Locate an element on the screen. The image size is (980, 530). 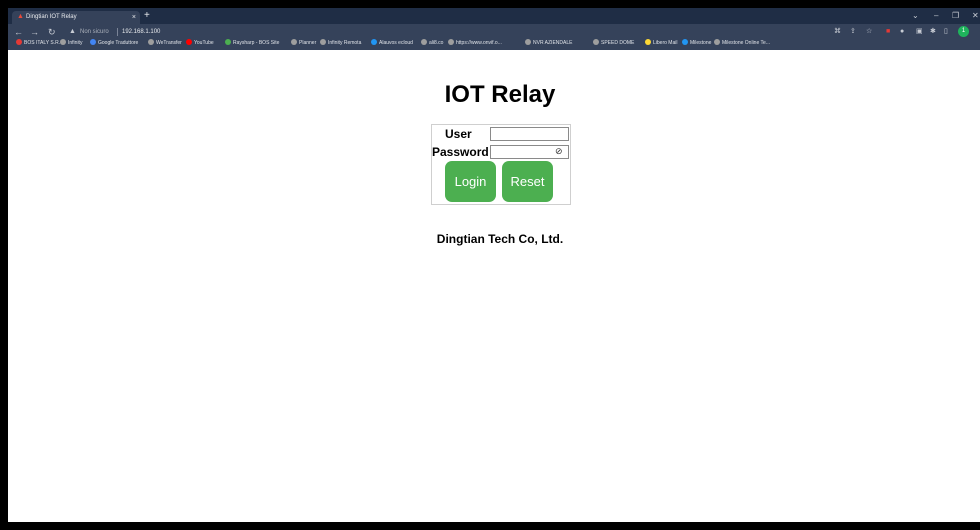
login-button: Login is located at coordinates (470, 181).